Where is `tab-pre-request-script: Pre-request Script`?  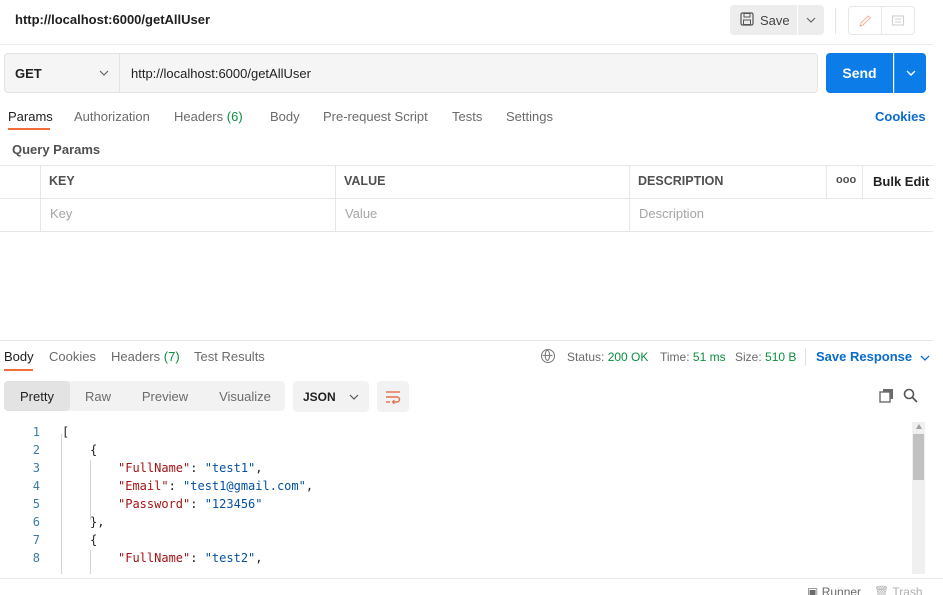 tab-pre-request-script: Pre-request Script is located at coordinates (375, 116).